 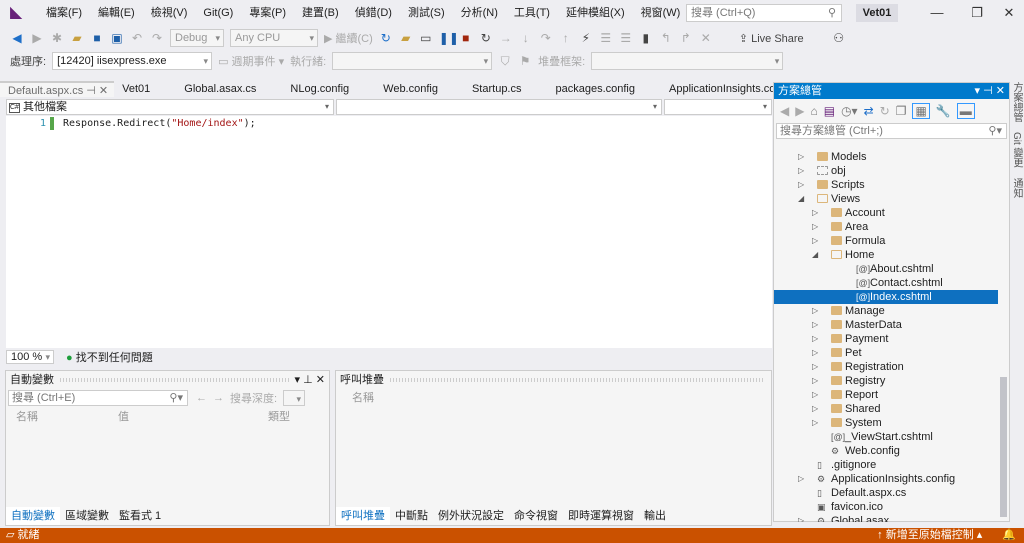 What do you see at coordinates (605, 89) in the screenshot?
I see `document-tab: packages.config` at bounding box center [605, 89].